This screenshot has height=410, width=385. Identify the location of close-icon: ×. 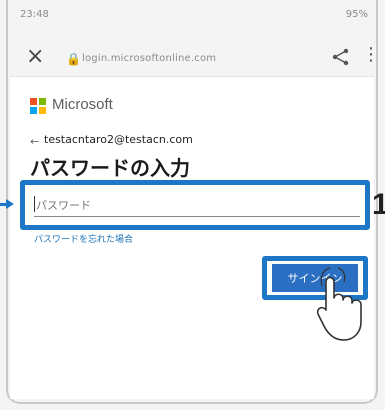
(35, 57).